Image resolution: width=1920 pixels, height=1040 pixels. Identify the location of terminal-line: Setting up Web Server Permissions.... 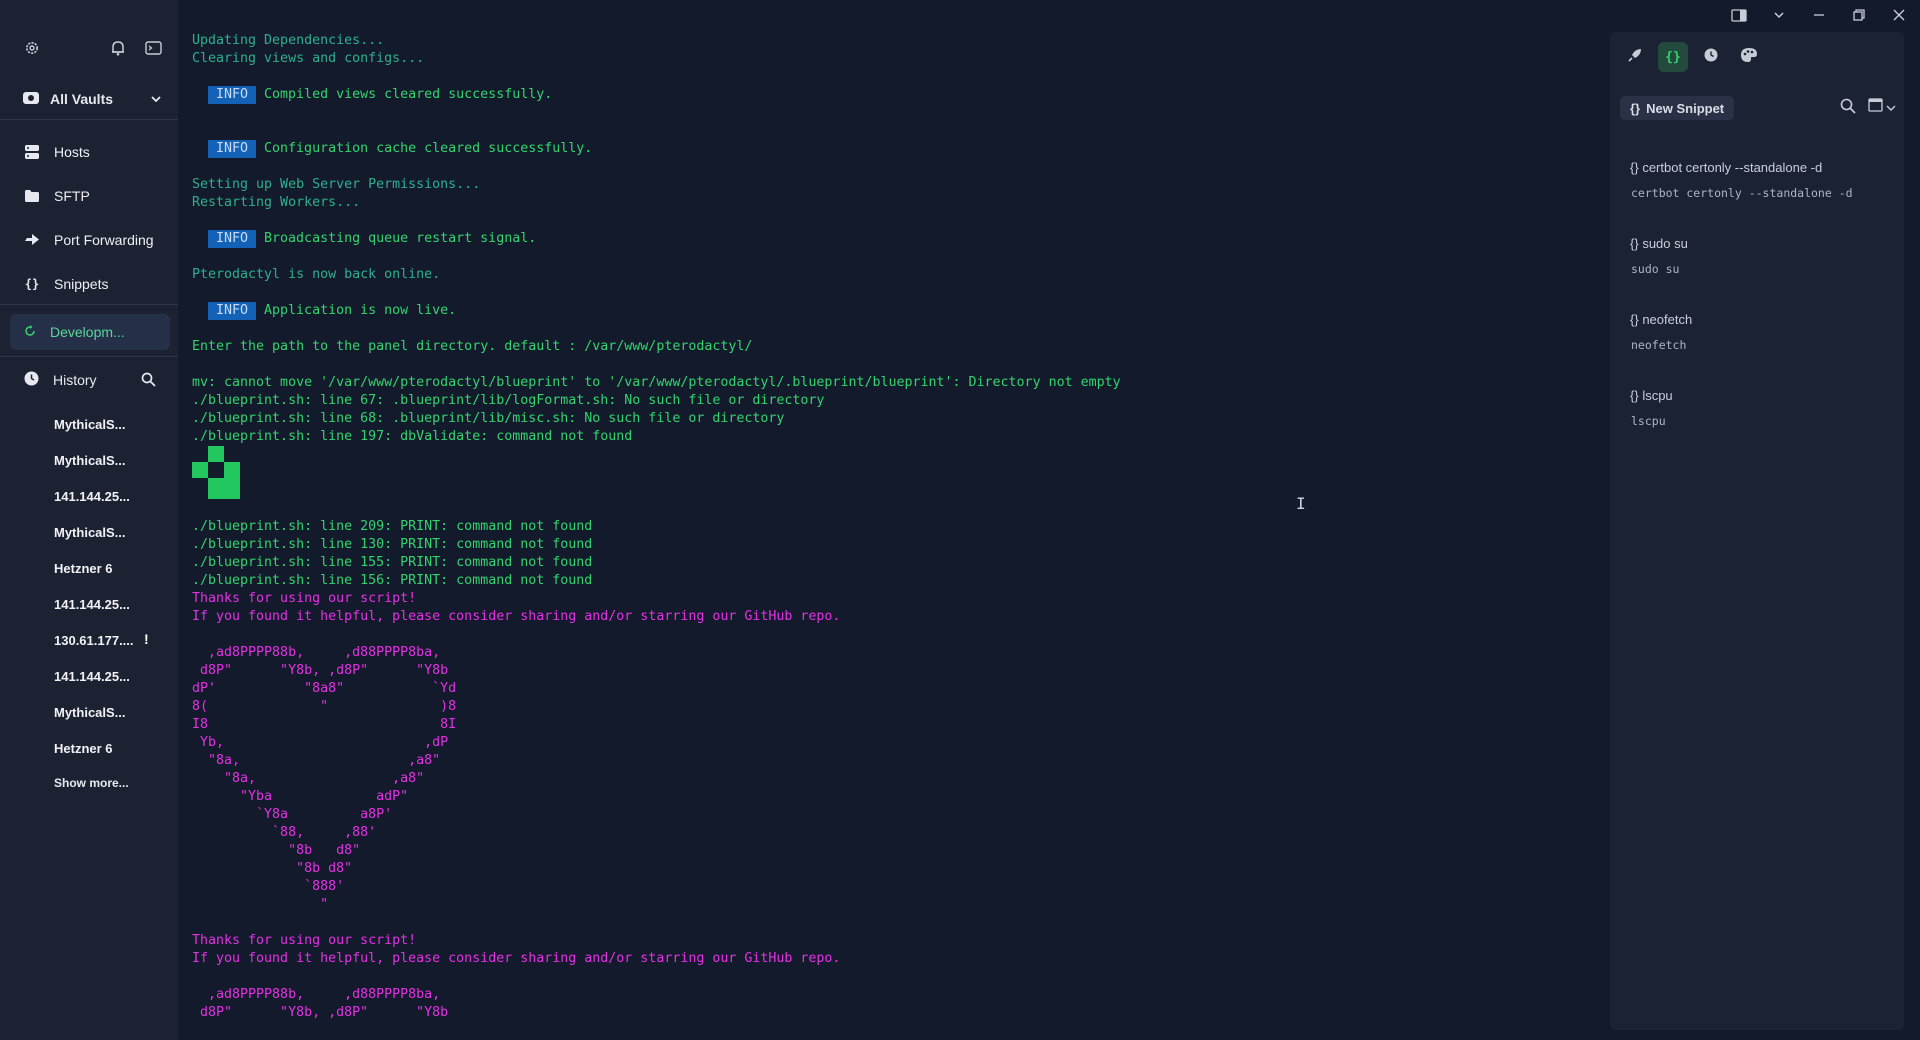
(336, 184).